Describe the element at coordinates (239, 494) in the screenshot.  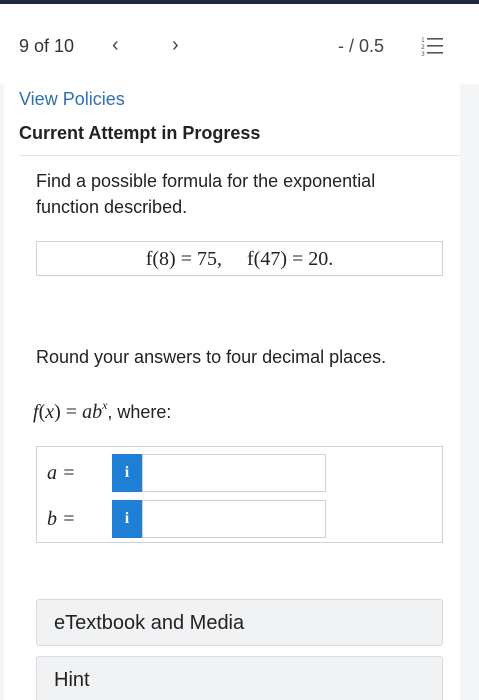
I see `answer-box: a = i b = i` at that location.